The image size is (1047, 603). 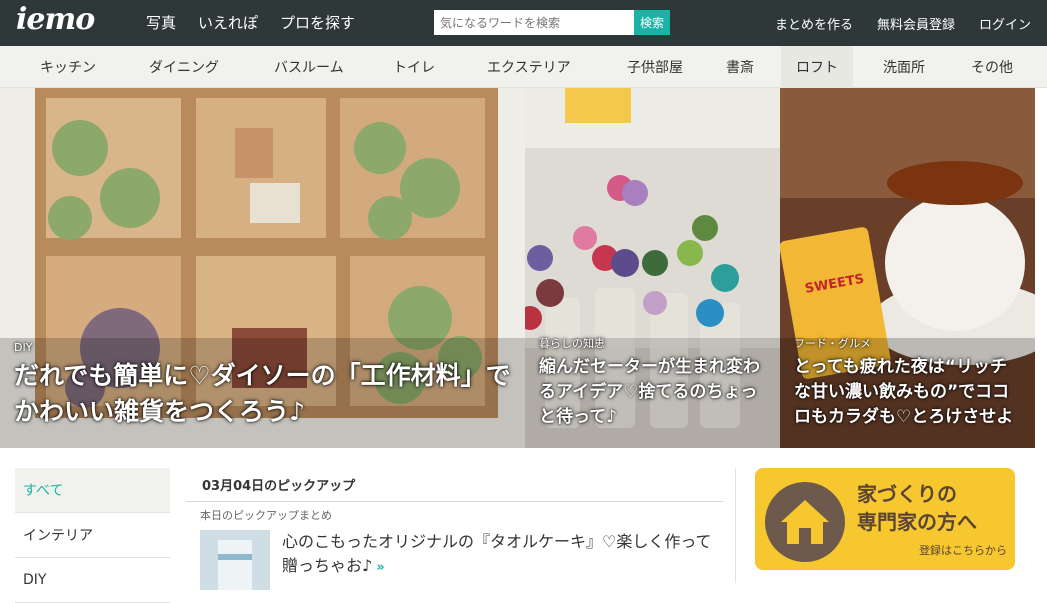 I want to click on hero-caption-1: DIY だれでも簡単に♡ダイソーの「工作材料」でかわいい雑貨をつくろう♪, so click(x=262, y=385).